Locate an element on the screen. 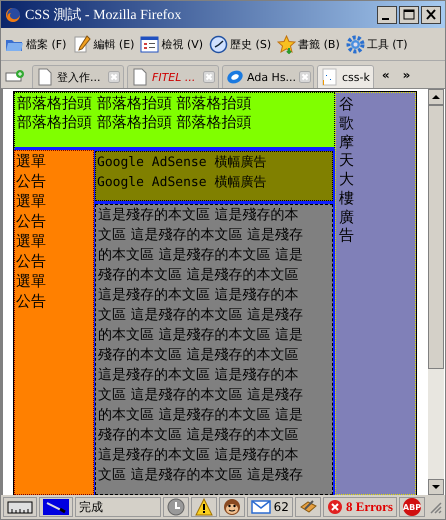  warning-icon is located at coordinates (203, 507).